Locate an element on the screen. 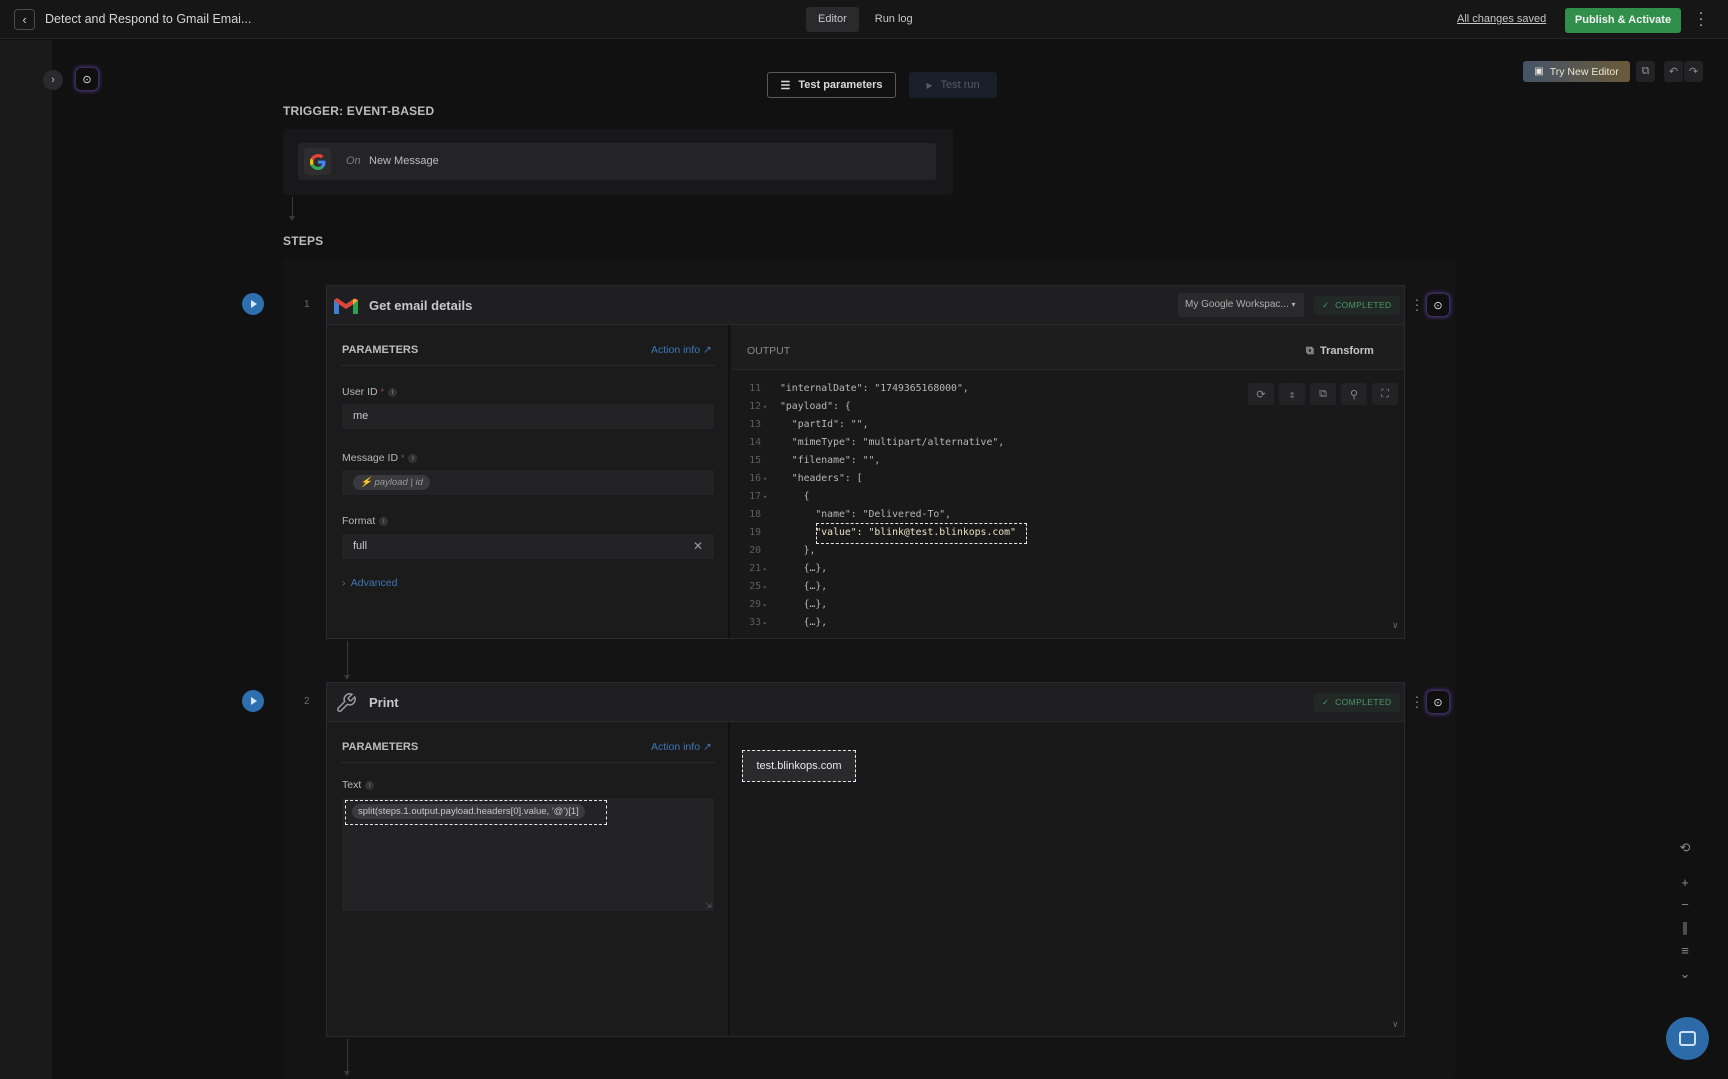  step-number: 2 is located at coordinates (307, 701).